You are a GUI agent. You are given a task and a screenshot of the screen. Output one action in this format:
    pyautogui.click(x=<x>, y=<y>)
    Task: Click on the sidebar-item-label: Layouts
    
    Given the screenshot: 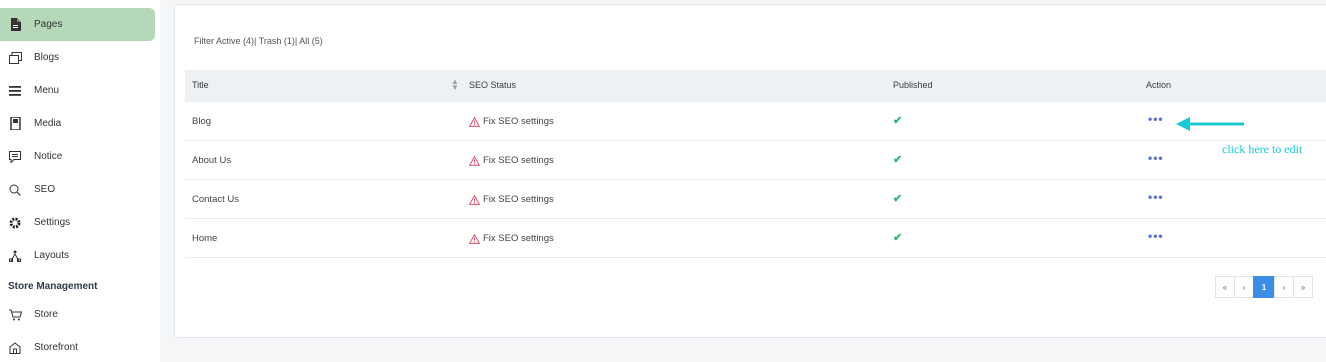 What is the action you would take?
    pyautogui.click(x=52, y=255)
    